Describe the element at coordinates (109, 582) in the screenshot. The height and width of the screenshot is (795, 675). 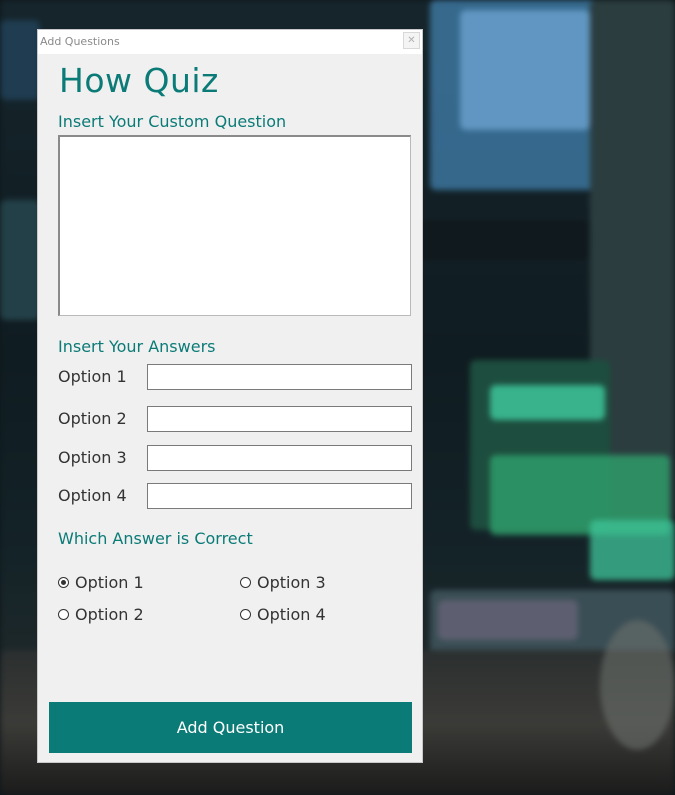
I see `radio-option-1-label: Option 1` at that location.